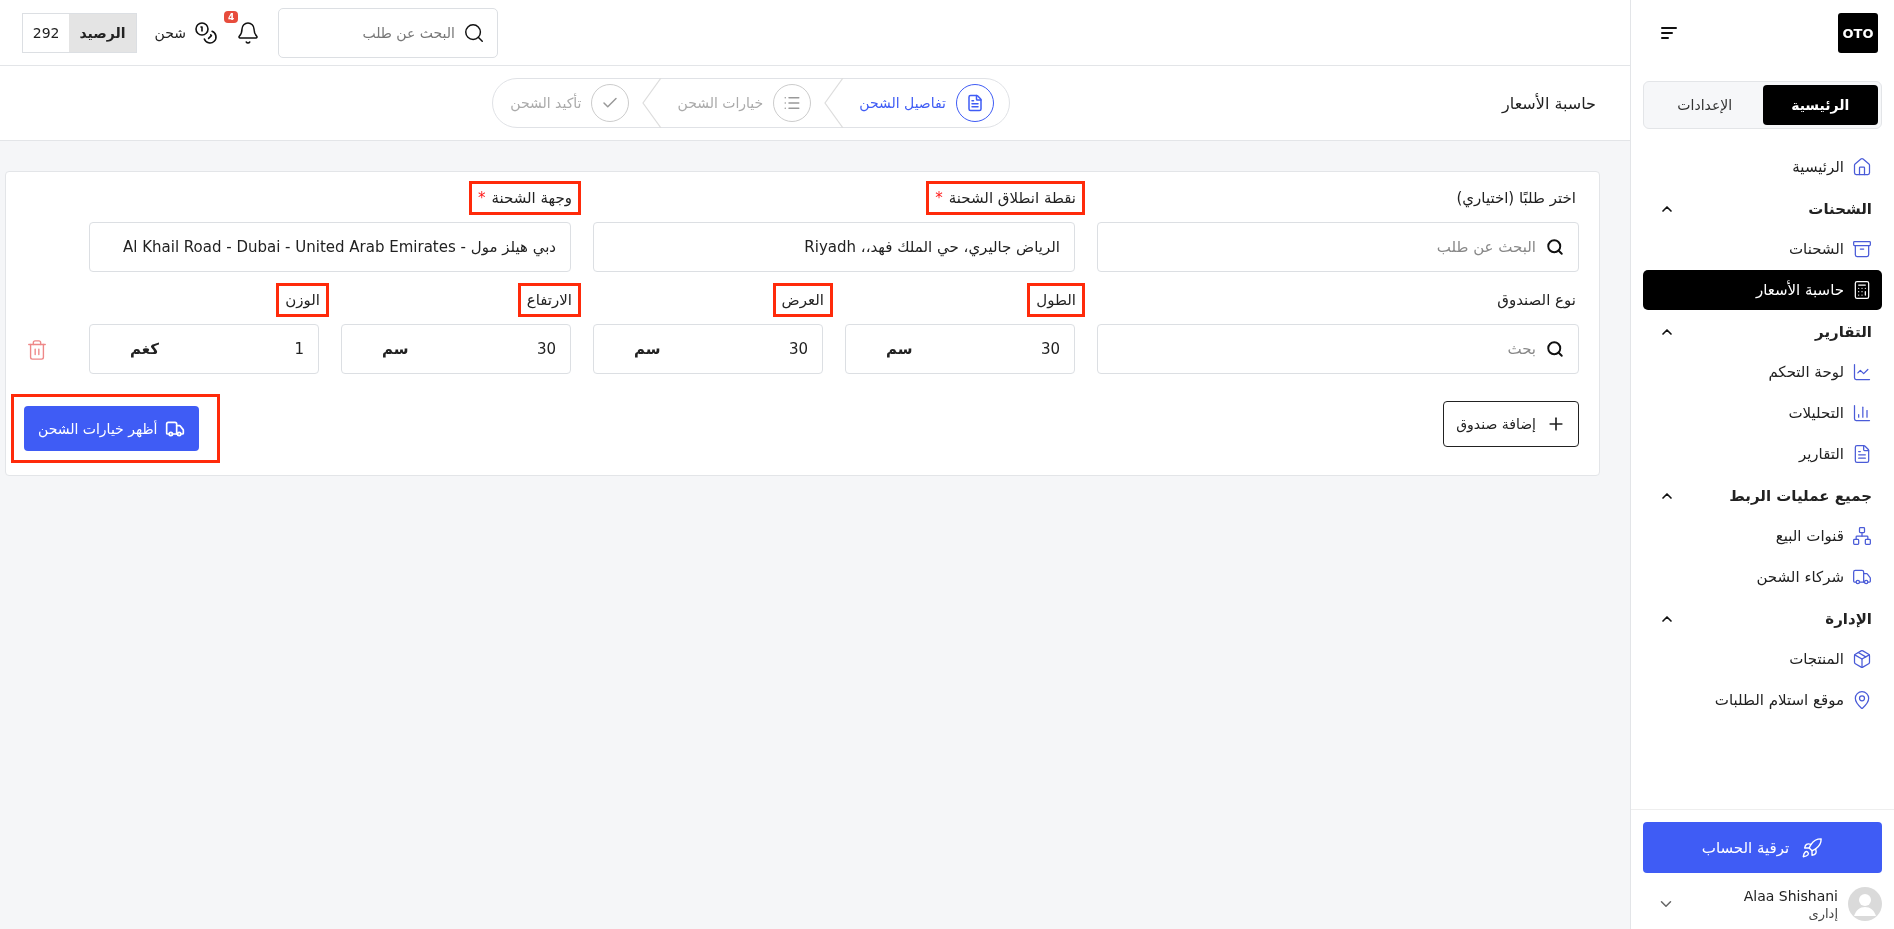  I want to click on field-label: العرض, so click(802, 300).